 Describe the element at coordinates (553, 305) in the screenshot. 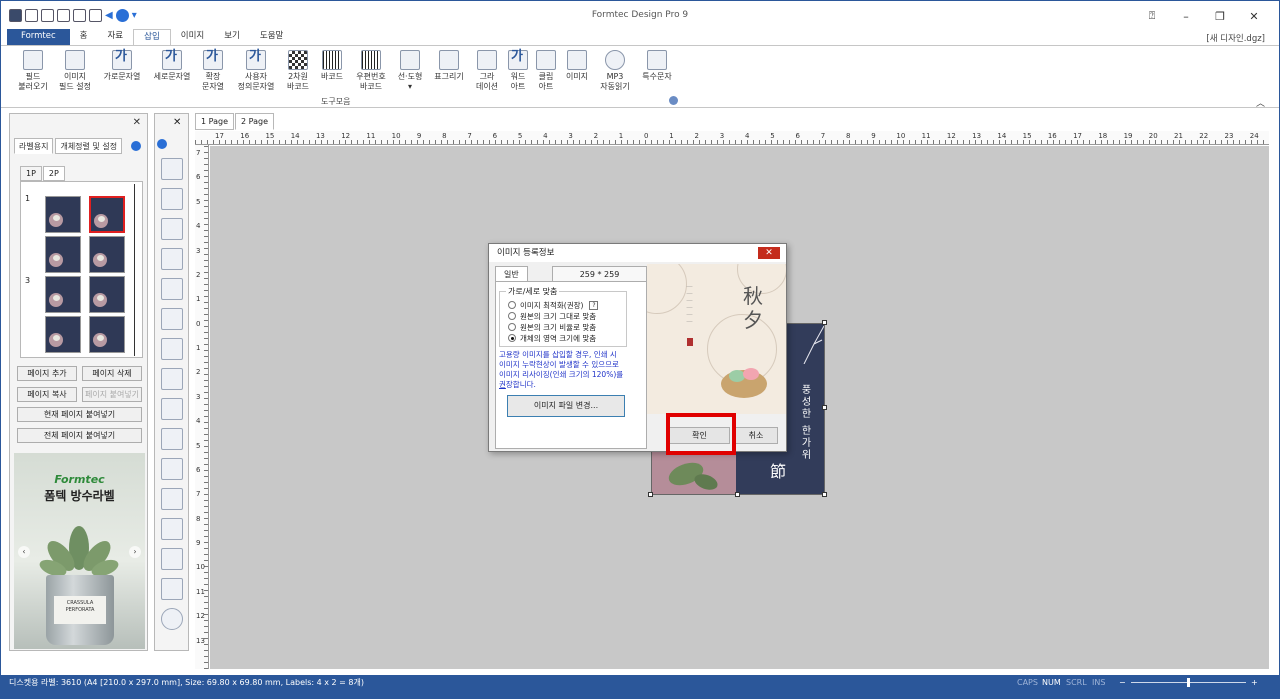

I see `option-optimize: 이미지 최적화(권장) ?` at that location.